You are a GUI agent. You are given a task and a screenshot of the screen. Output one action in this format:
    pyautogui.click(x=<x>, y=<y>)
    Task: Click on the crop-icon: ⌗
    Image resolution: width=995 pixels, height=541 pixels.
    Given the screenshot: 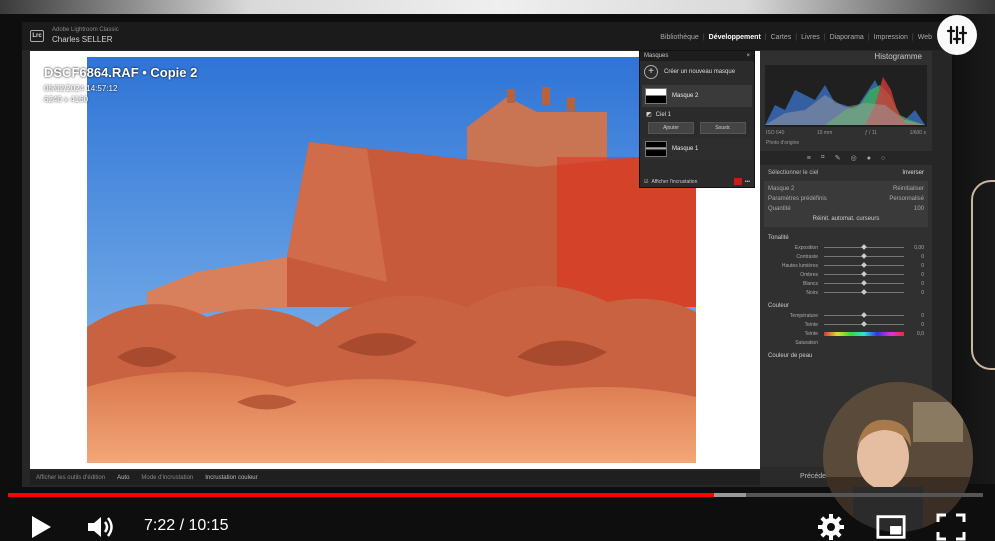 What is the action you would take?
    pyautogui.click(x=823, y=158)
    